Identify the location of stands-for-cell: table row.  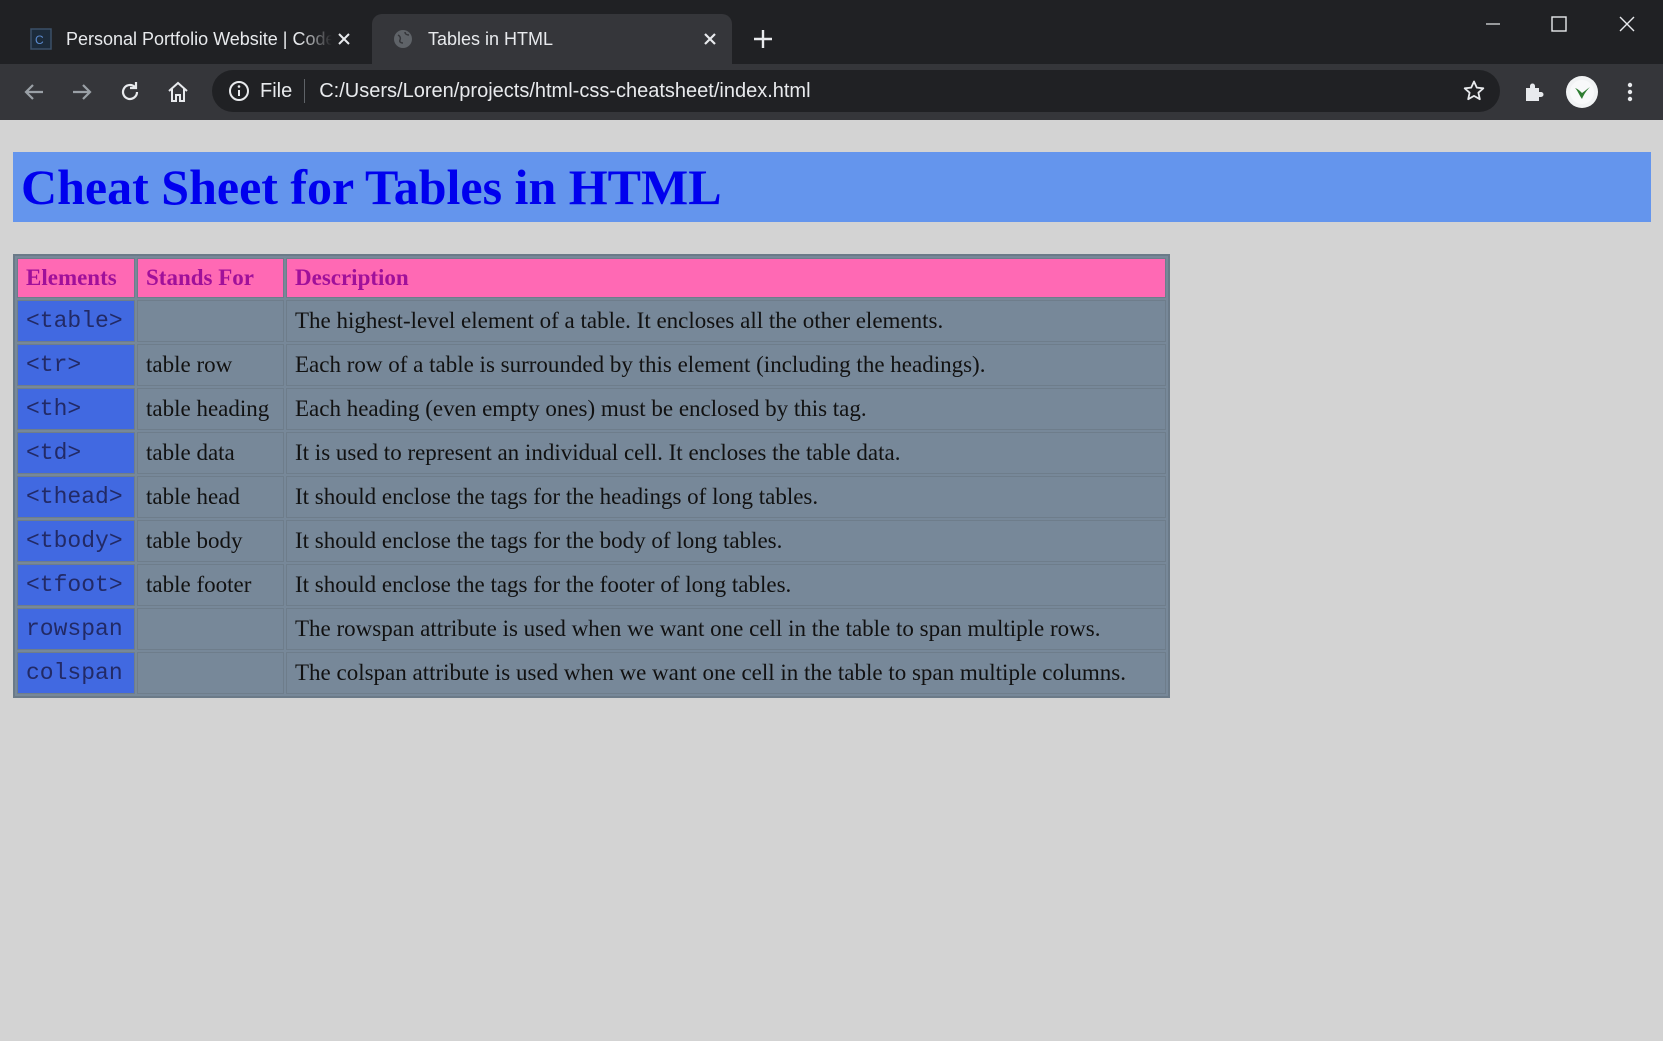
(210, 365).